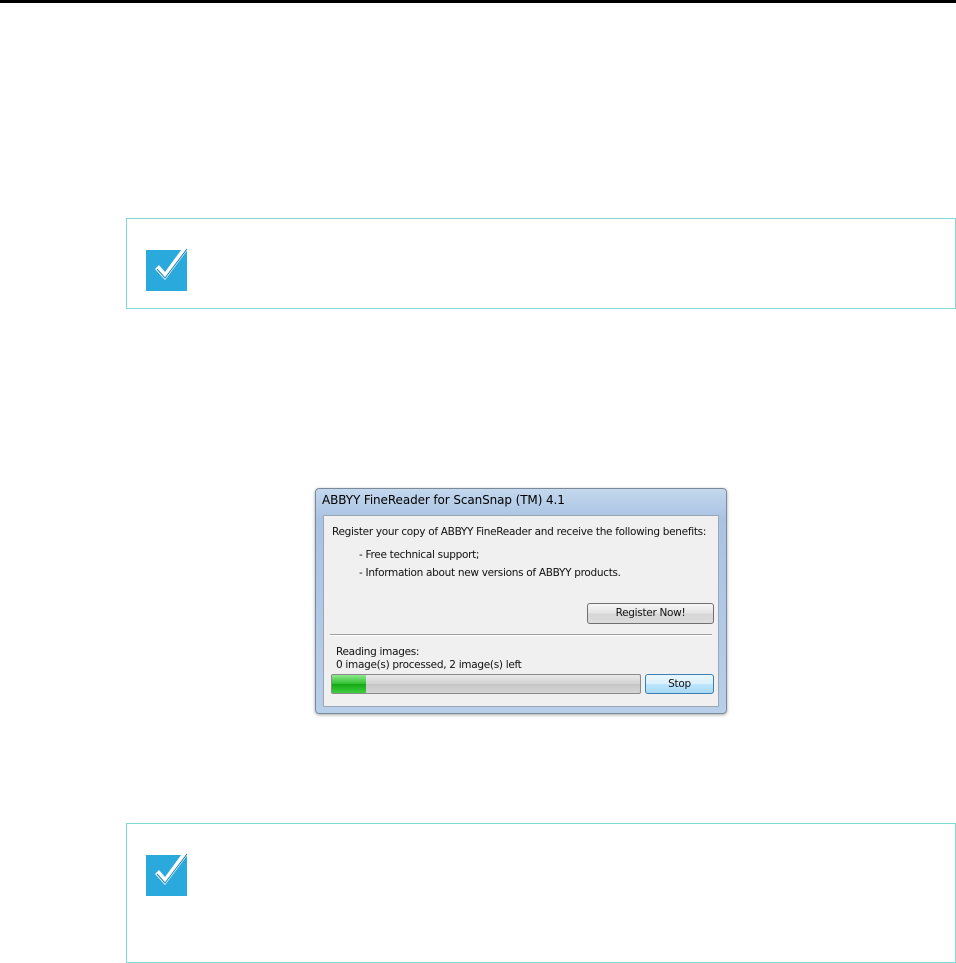 The height and width of the screenshot is (963, 956). I want to click on top-rule, so click(478, 1).